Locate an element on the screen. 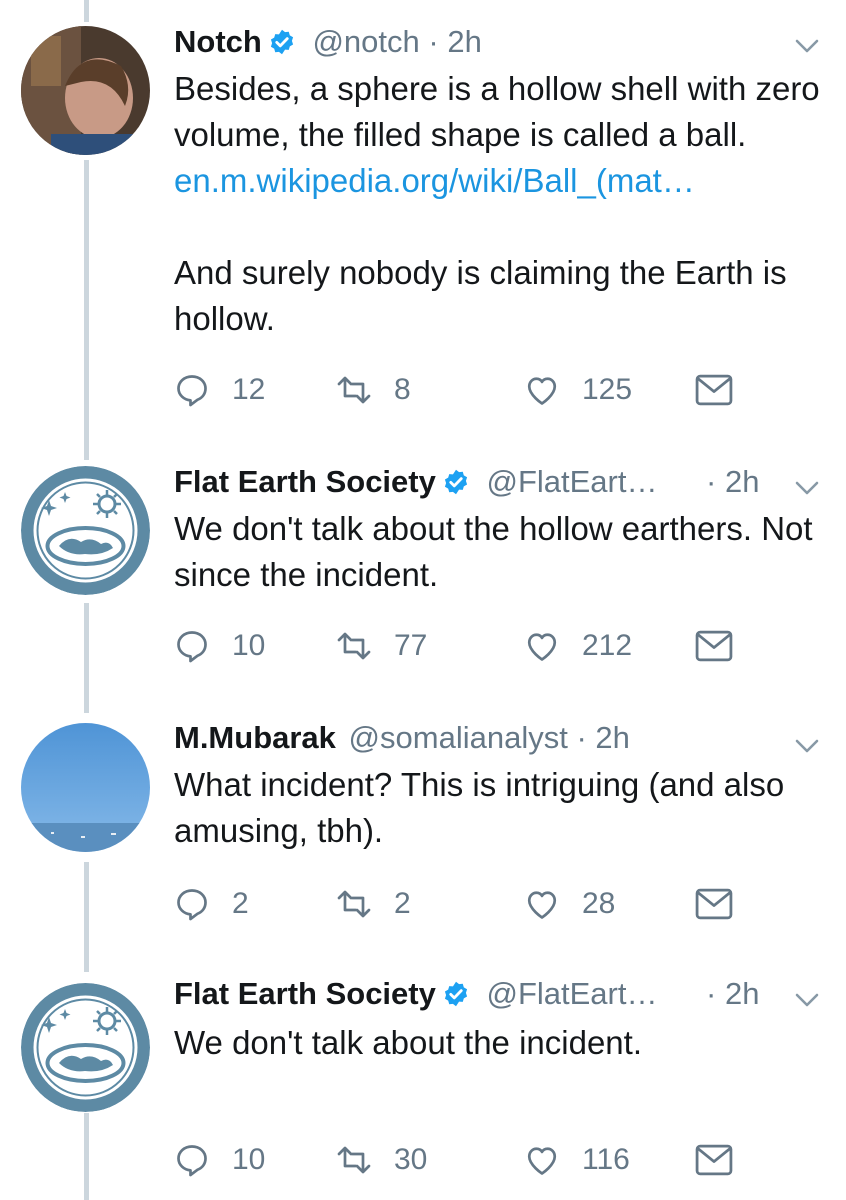 The width and height of the screenshot is (846, 1200). retweet-button: 2 is located at coordinates (373, 904).